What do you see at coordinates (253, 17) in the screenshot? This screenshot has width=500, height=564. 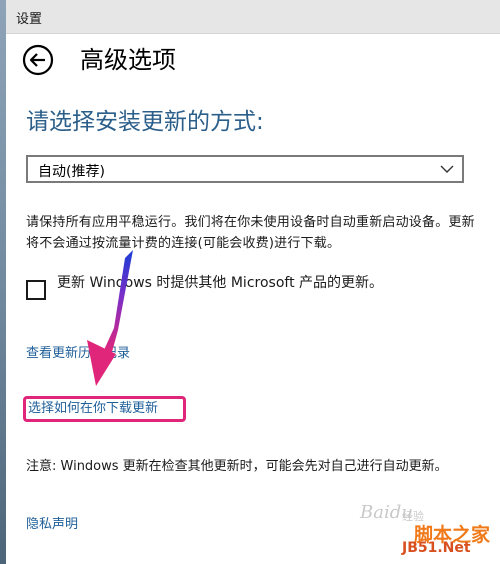 I see `title-bar: 设置` at bounding box center [253, 17].